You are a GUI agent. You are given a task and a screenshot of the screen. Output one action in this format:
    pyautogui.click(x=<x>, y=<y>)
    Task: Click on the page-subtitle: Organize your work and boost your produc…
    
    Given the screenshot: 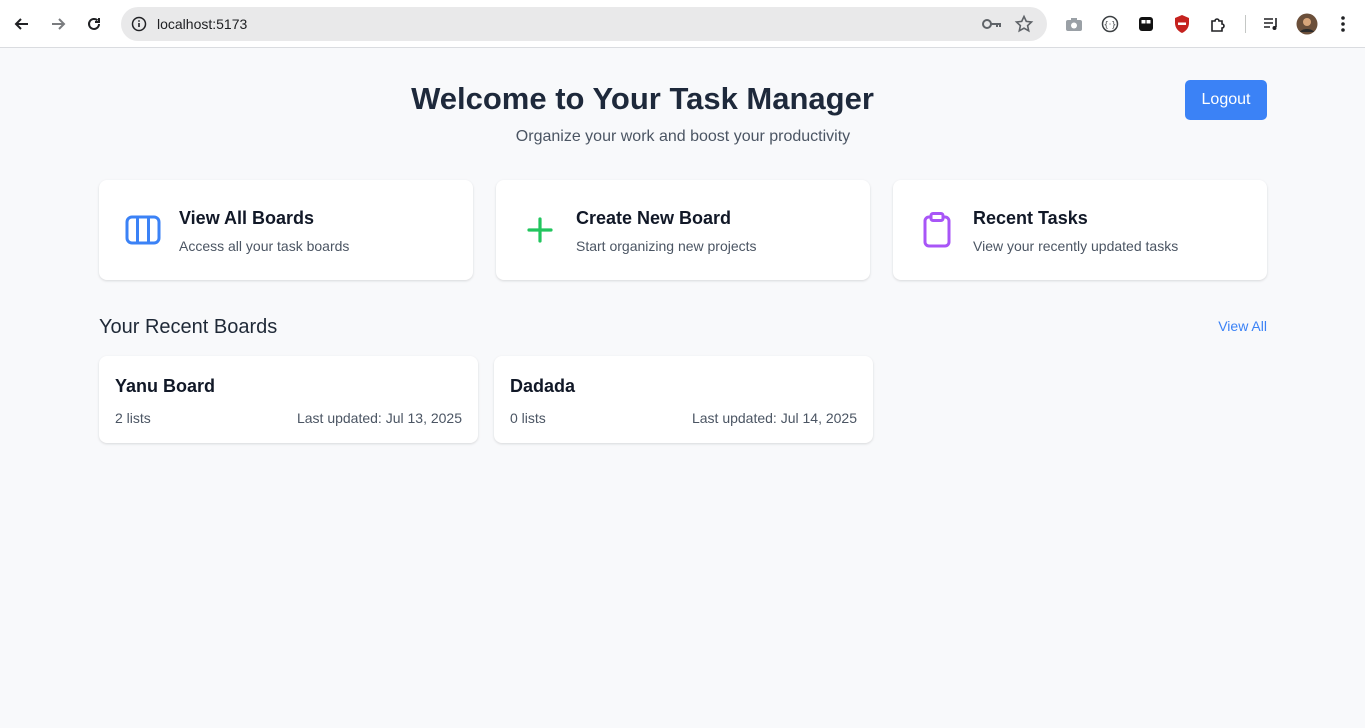 What is the action you would take?
    pyautogui.click(x=683, y=136)
    